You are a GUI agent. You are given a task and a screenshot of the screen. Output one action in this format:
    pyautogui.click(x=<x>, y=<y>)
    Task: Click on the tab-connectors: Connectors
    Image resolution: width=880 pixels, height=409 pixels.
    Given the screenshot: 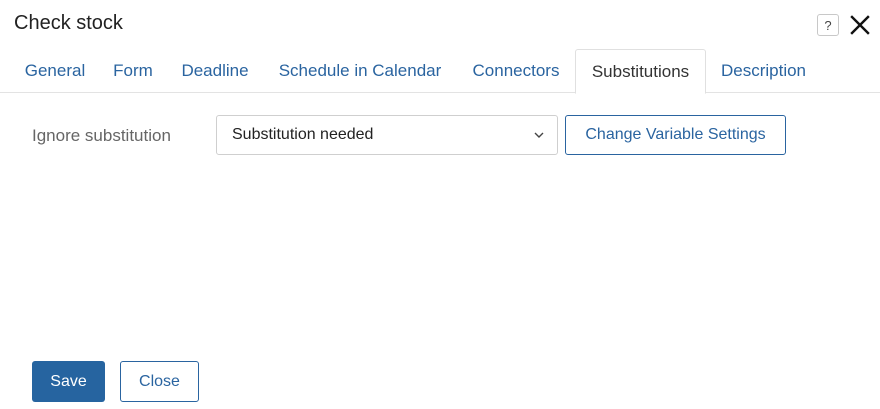 What is the action you would take?
    pyautogui.click(x=516, y=71)
    